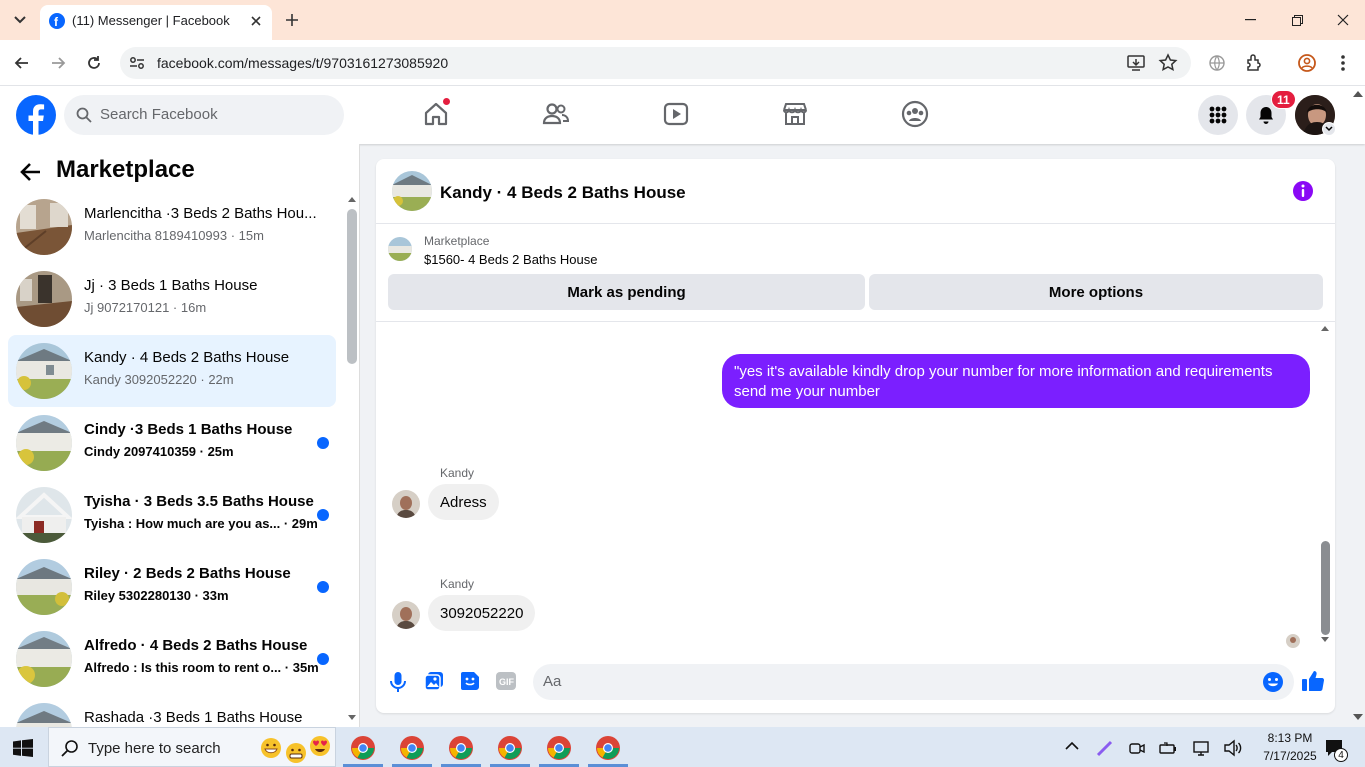 The height and width of the screenshot is (767, 1365). Describe the element at coordinates (1307, 63) in the screenshot. I see `profile-icon` at that location.